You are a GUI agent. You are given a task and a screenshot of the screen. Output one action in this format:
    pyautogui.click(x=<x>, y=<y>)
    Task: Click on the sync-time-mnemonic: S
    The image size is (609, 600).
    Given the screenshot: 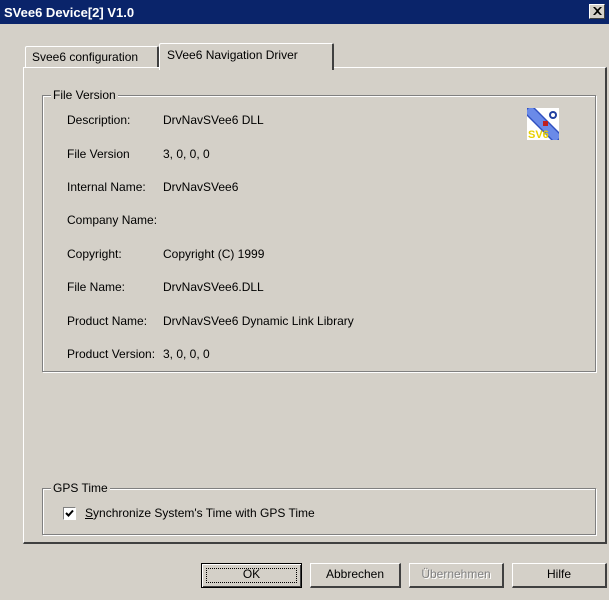 What is the action you would take?
    pyautogui.click(x=89, y=513)
    